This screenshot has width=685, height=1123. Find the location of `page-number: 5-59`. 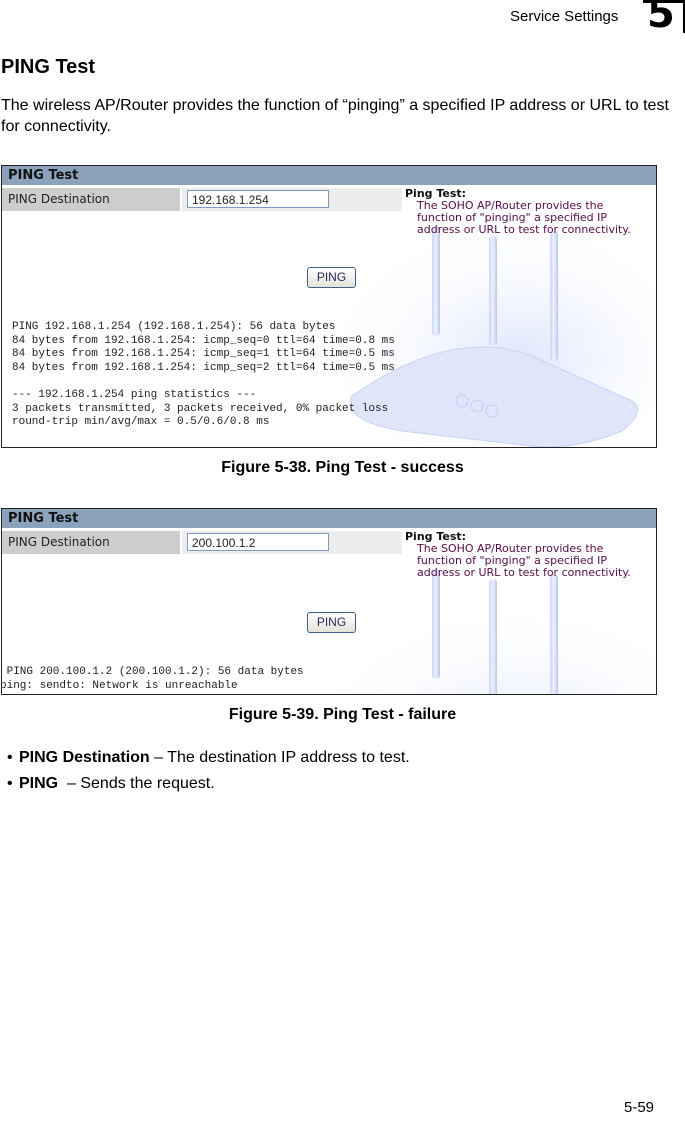

page-number: 5-59 is located at coordinates (639, 1107).